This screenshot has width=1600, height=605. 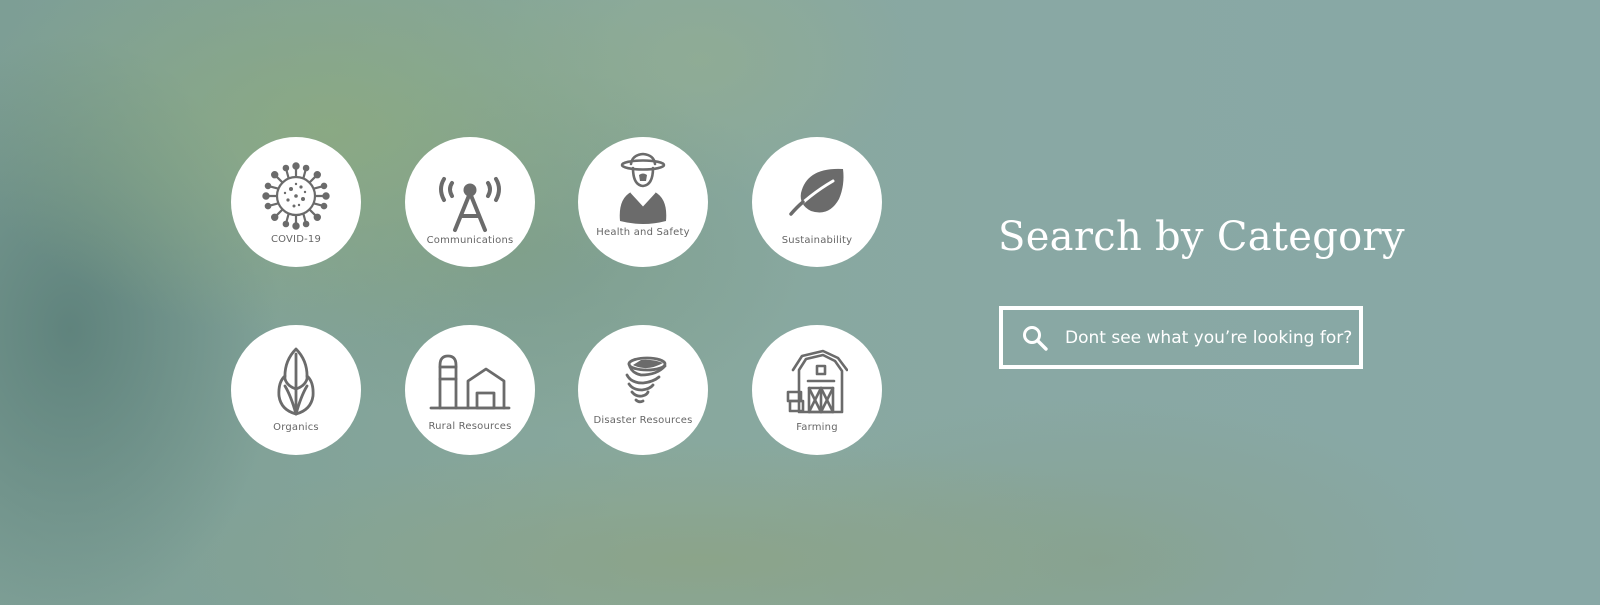 I want to click on farmer-icon, so click(x=643, y=188).